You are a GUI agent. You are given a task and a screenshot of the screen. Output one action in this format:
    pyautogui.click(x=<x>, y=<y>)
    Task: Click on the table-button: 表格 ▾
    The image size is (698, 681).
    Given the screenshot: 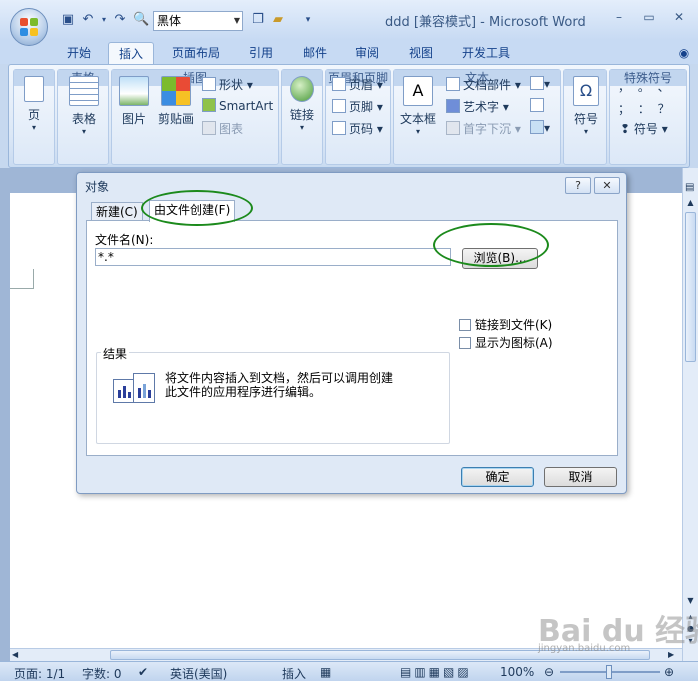 What is the action you would take?
    pyautogui.click(x=84, y=106)
    